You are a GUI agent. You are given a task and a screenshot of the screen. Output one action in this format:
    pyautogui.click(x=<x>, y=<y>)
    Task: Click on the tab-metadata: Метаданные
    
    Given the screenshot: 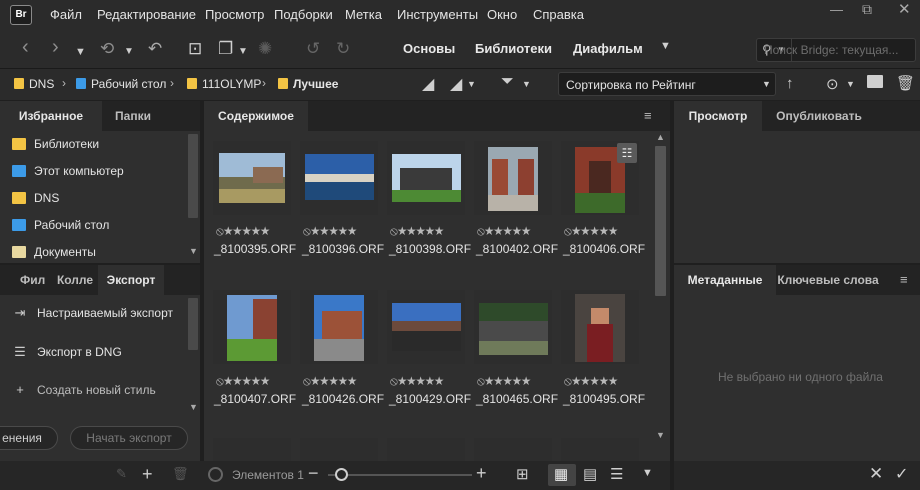 What is the action you would take?
    pyautogui.click(x=725, y=280)
    